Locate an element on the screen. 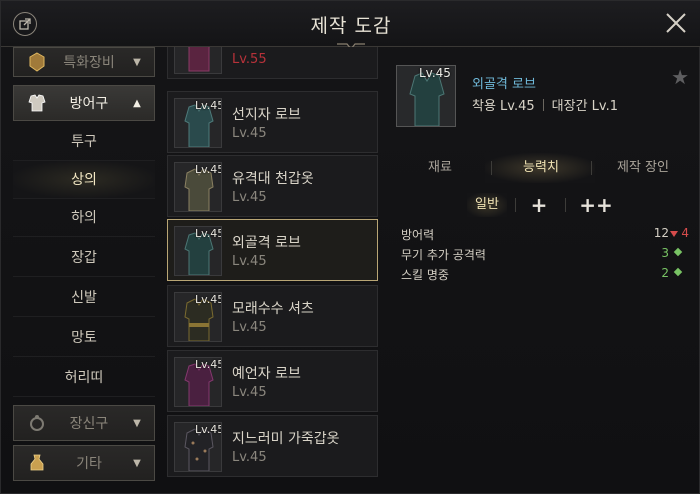  detail-item-meta: 착용 Lv.45 대장간 Lv.1 is located at coordinates (545, 104).